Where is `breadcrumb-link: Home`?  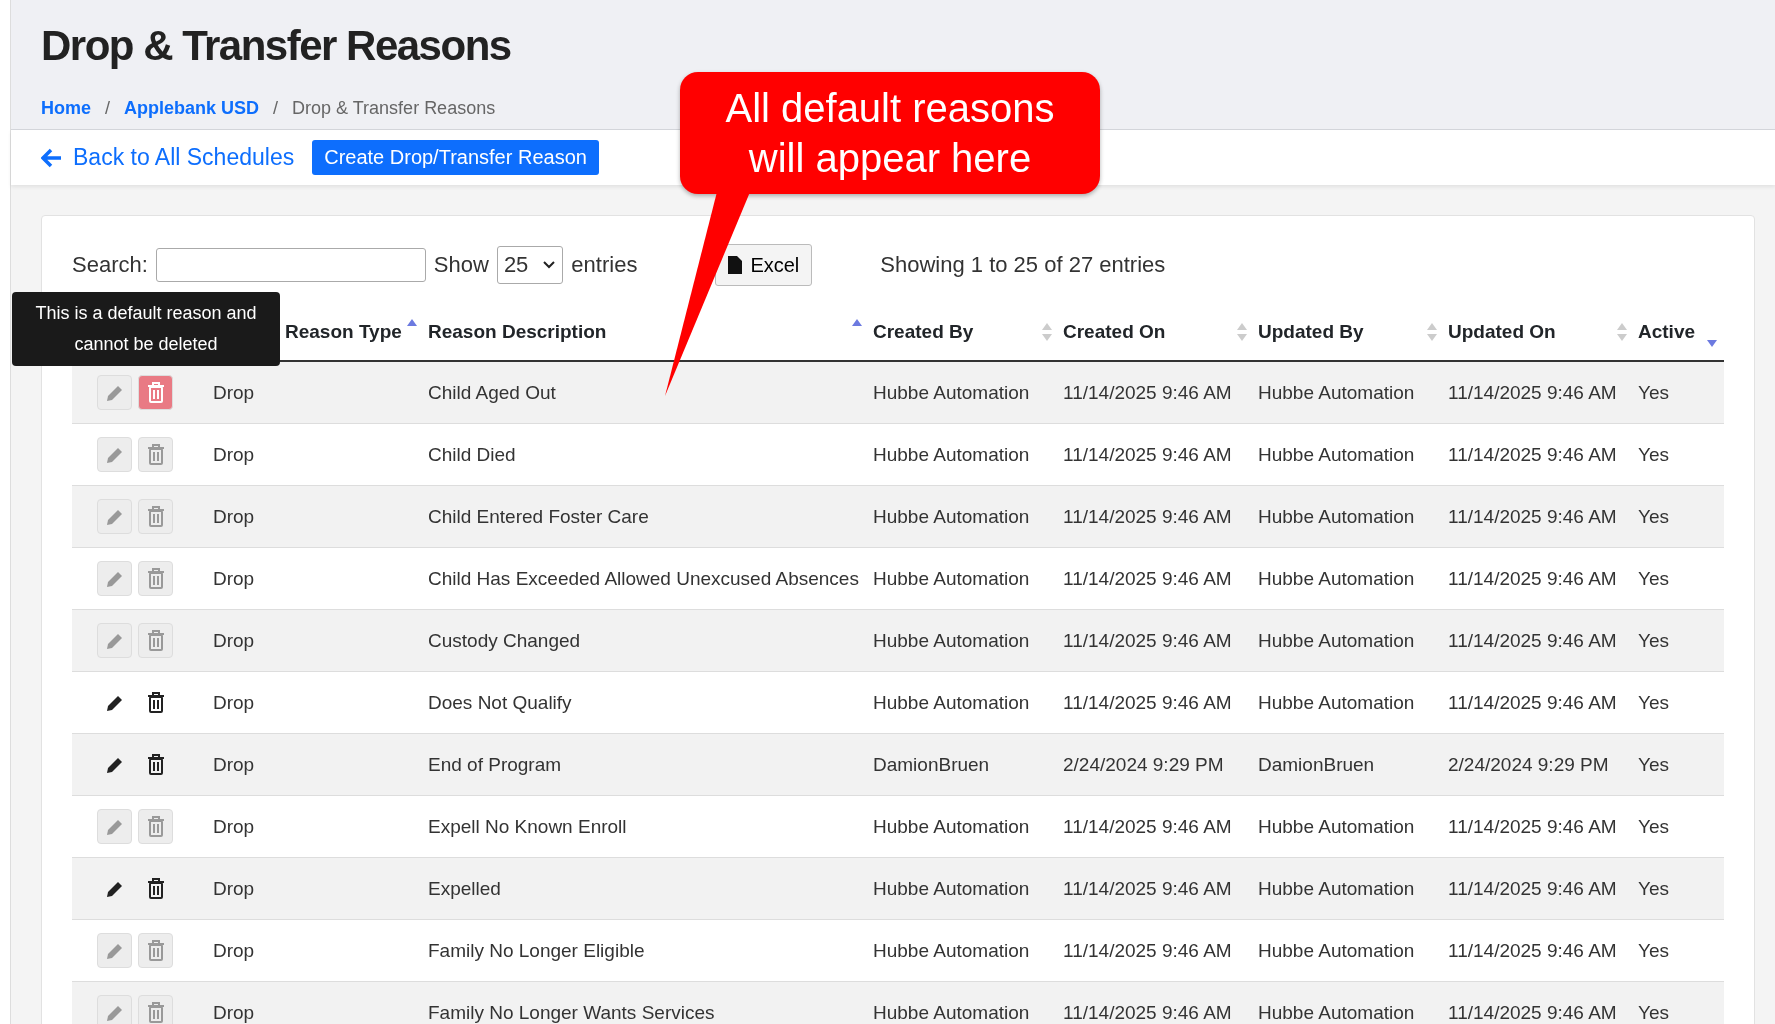 breadcrumb-link: Home is located at coordinates (66, 108).